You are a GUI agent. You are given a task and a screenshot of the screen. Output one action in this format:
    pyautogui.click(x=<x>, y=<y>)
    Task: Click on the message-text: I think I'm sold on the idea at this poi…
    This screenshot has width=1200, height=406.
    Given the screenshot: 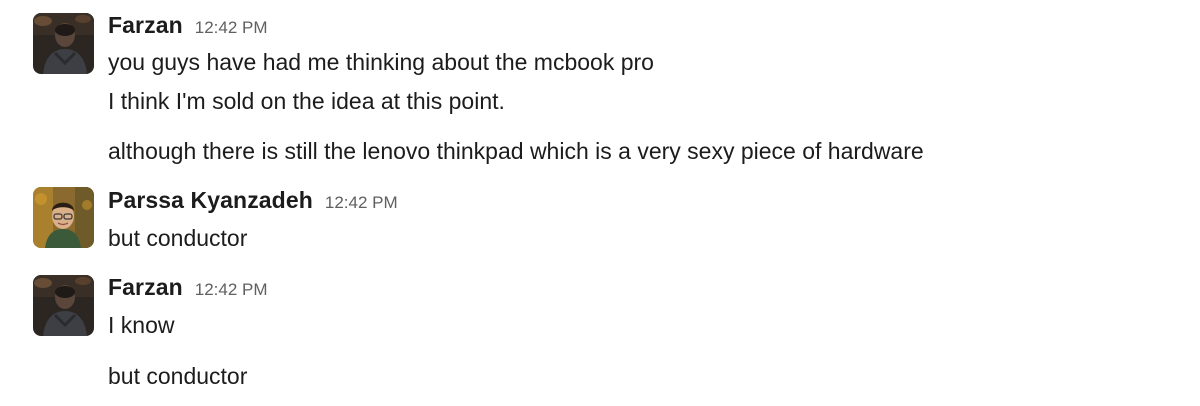 What is the action you would take?
    pyautogui.click(x=306, y=101)
    